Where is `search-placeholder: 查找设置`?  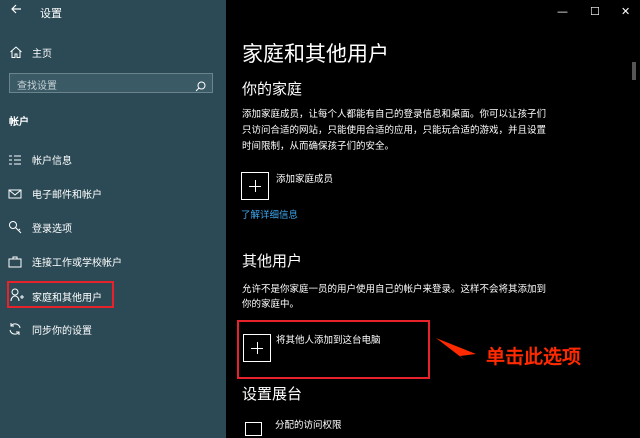
search-placeholder: 查找设置 is located at coordinates (37, 86).